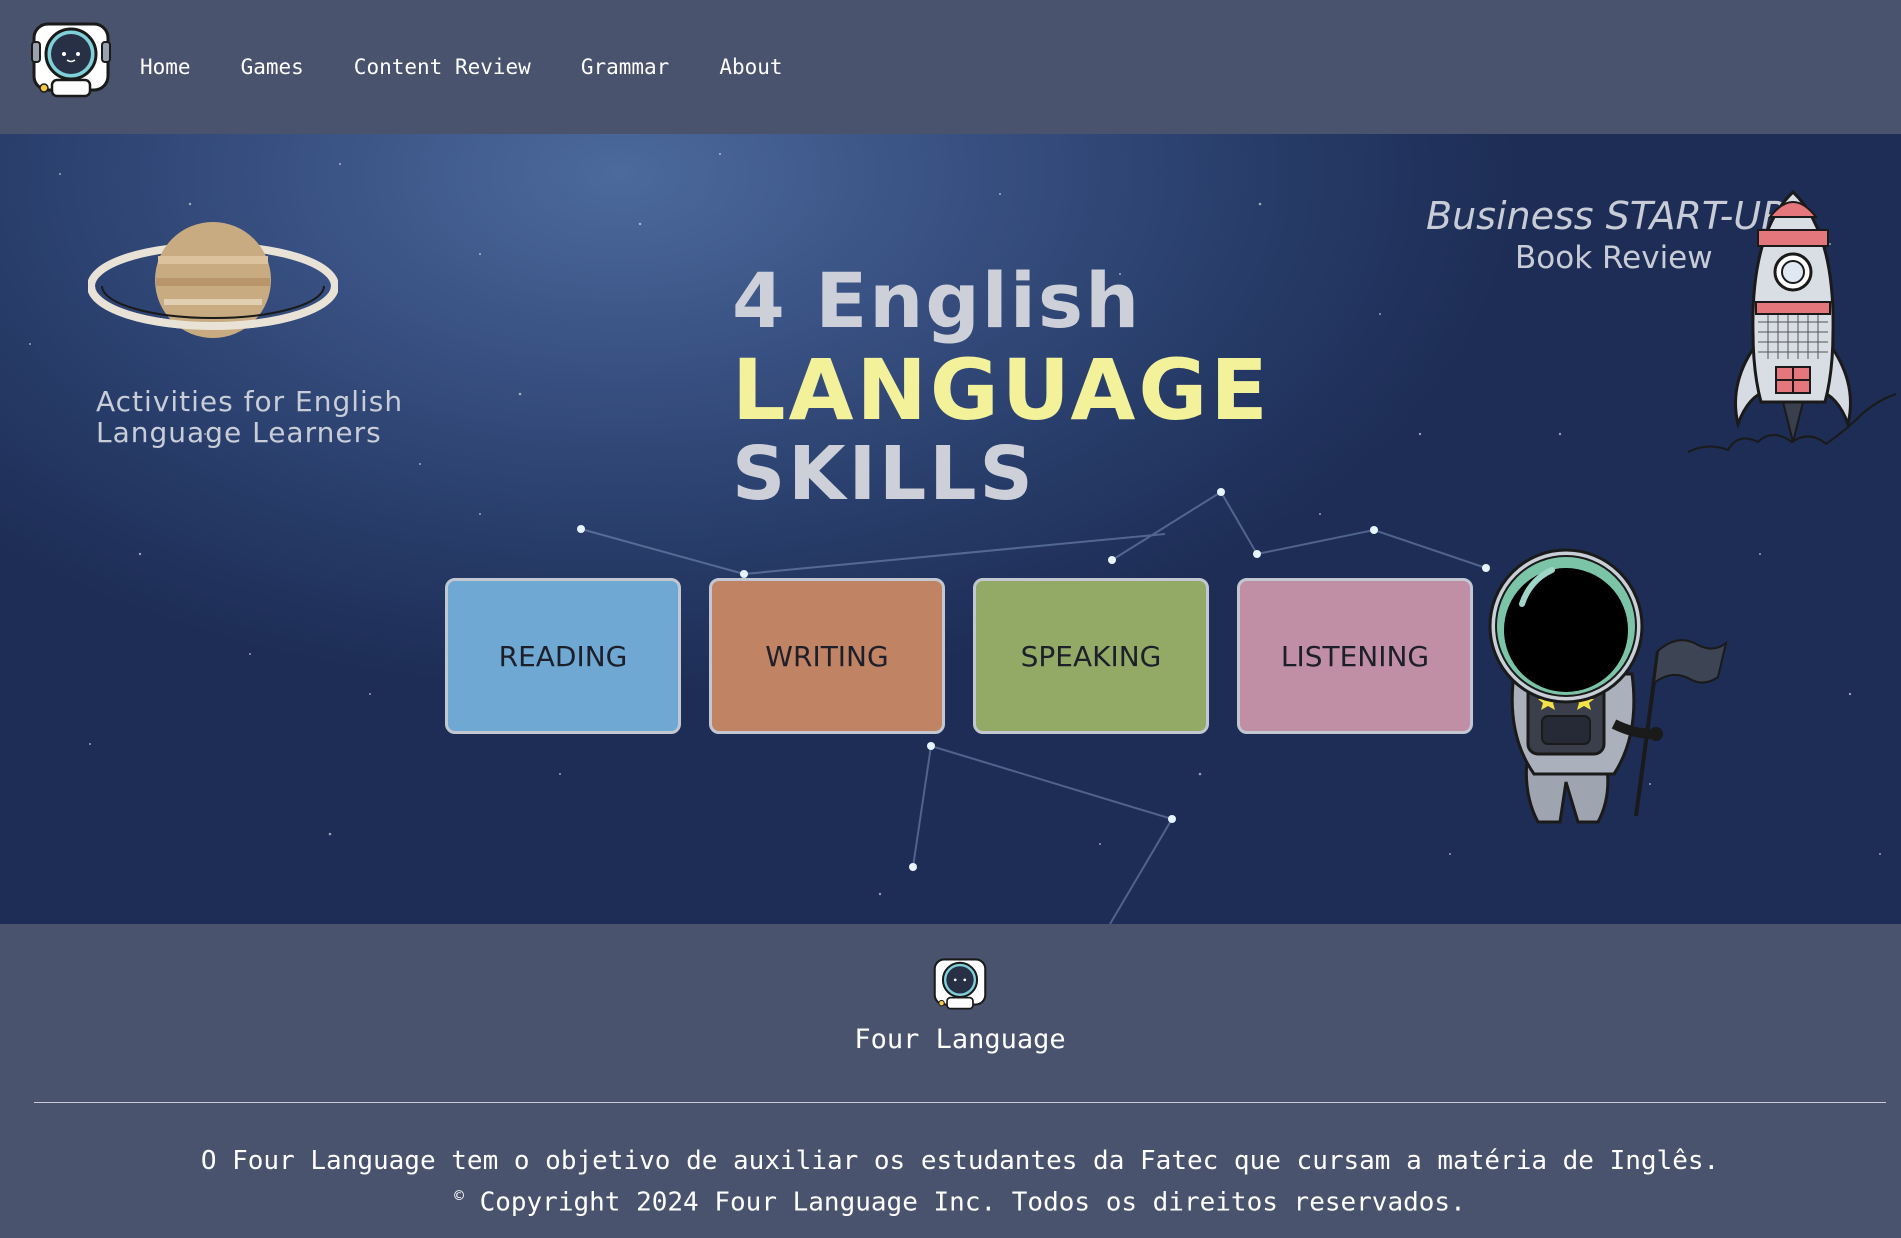 This screenshot has height=1238, width=1901. What do you see at coordinates (459, 1195) in the screenshot?
I see `copyright-symbol: ©` at bounding box center [459, 1195].